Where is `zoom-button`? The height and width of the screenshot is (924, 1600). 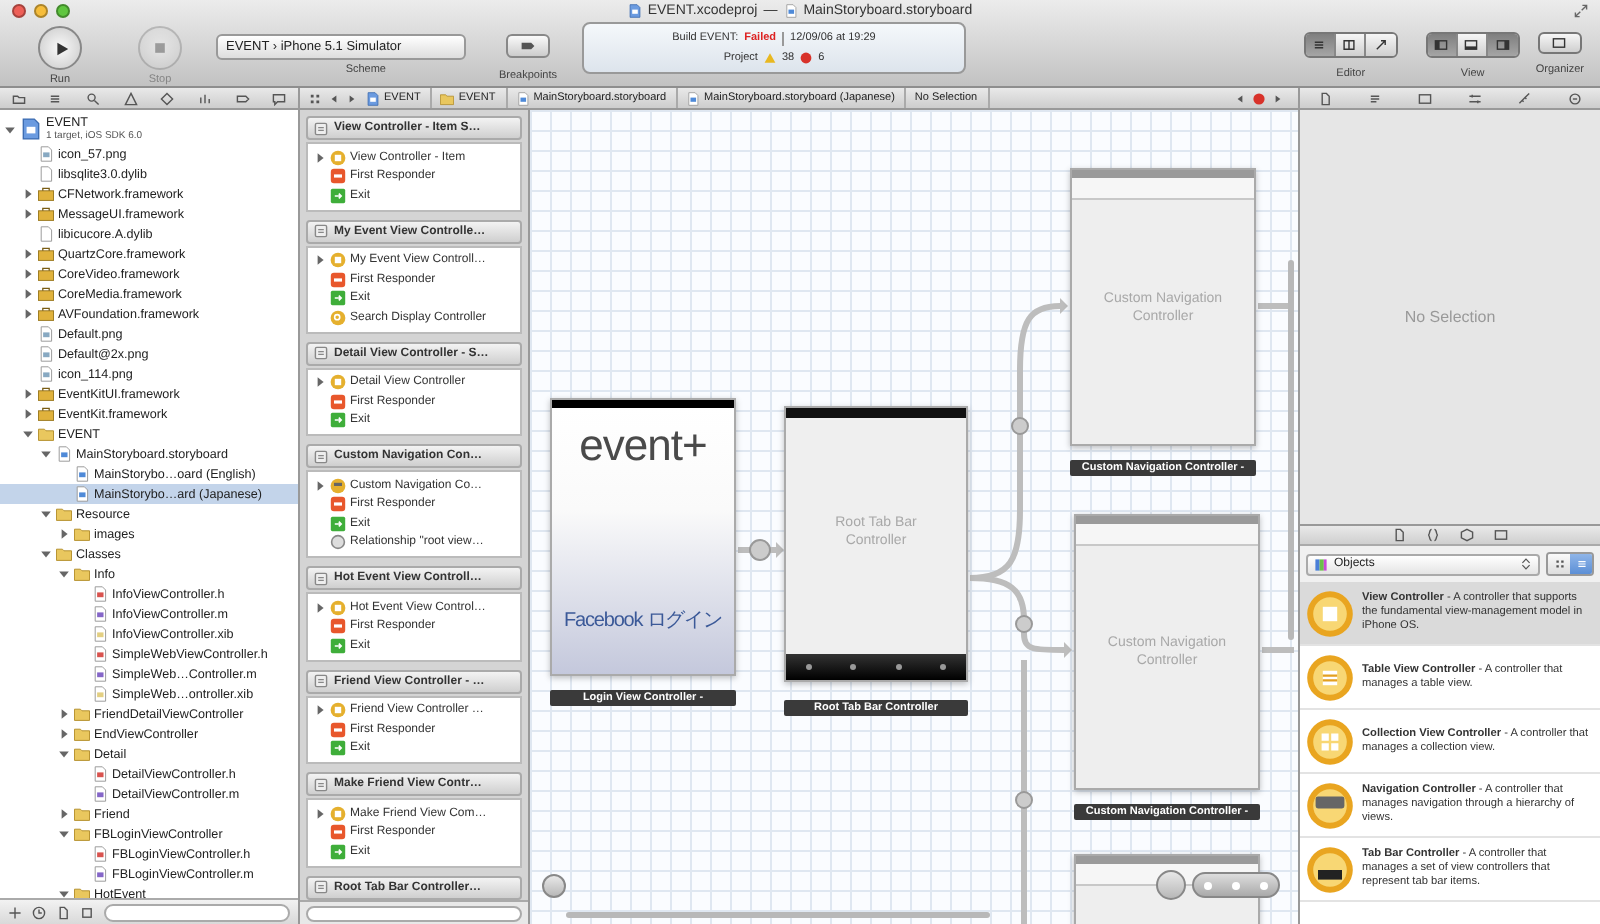 zoom-button is located at coordinates (63, 11).